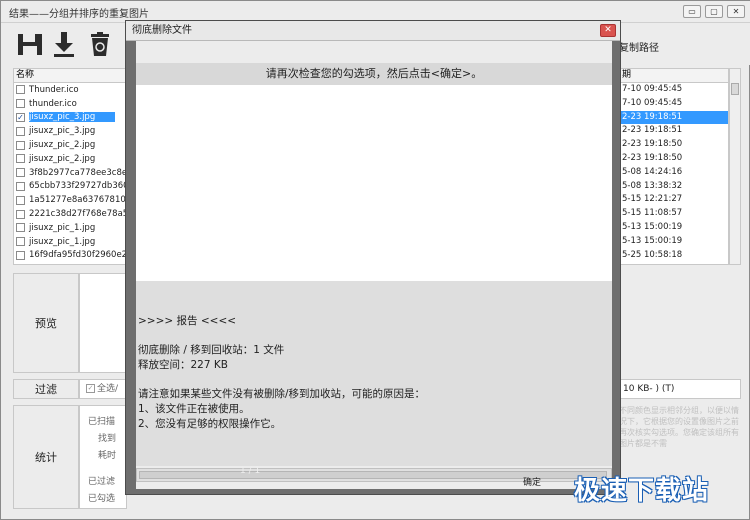  Describe the element at coordinates (107, 439) in the screenshot. I see `found-label: 找到` at that location.